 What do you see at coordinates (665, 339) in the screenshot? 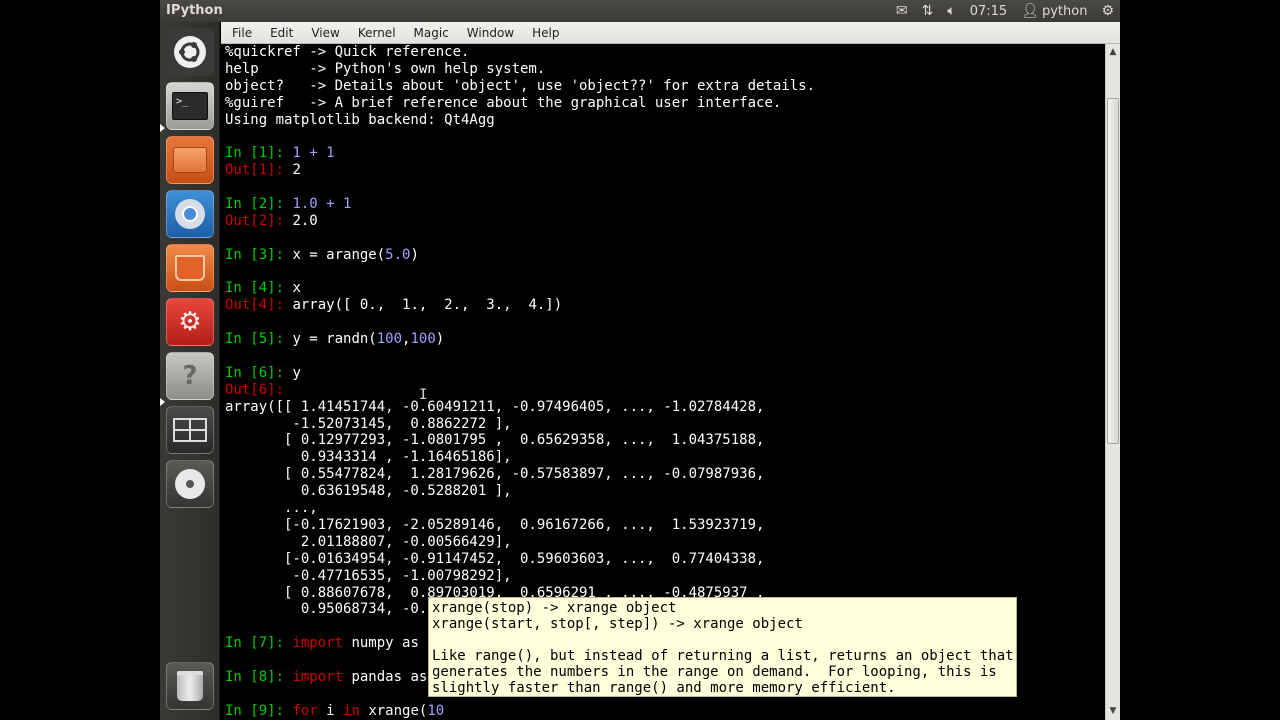
I see `input-line: In [5]: y = randn(100,100)` at bounding box center [665, 339].